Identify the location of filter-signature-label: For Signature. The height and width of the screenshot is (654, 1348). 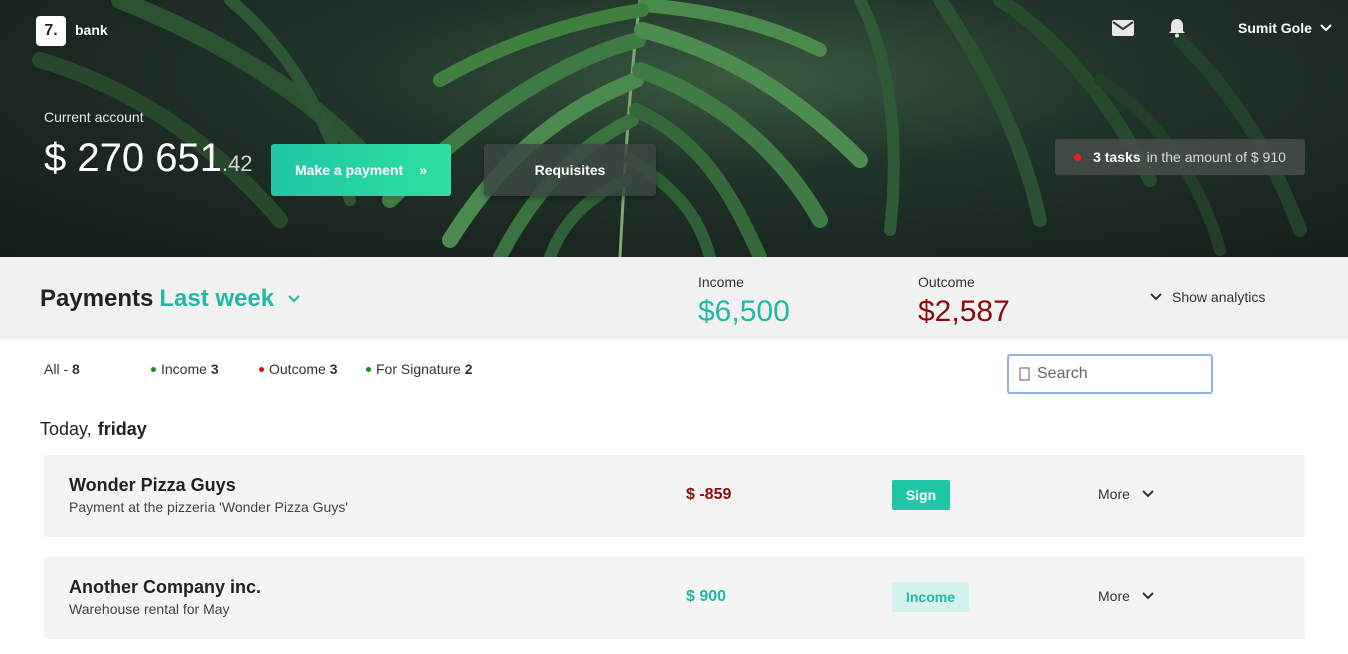
(420, 369).